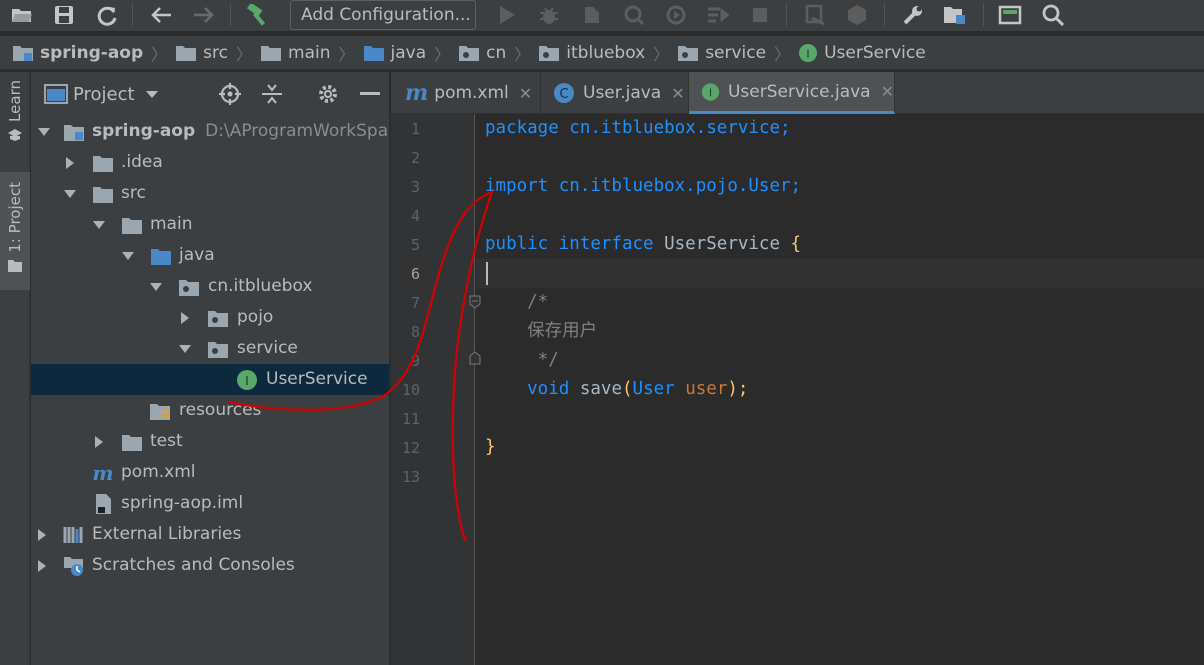  I want to click on line-number: 11, so click(410, 419).